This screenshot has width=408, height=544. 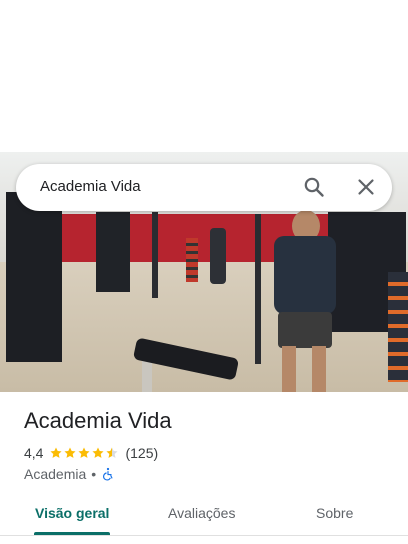 What do you see at coordinates (112, 452) in the screenshot?
I see `star-half-icon` at bounding box center [112, 452].